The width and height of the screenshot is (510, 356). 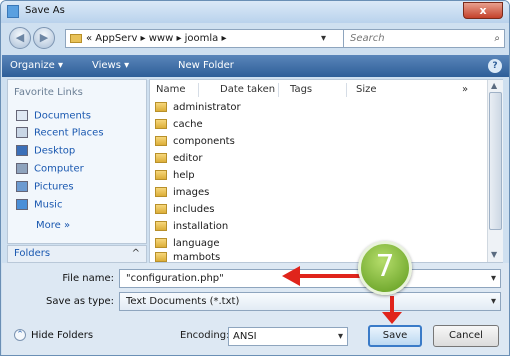 I want to click on encoding-value: ANSI, so click(x=245, y=336).